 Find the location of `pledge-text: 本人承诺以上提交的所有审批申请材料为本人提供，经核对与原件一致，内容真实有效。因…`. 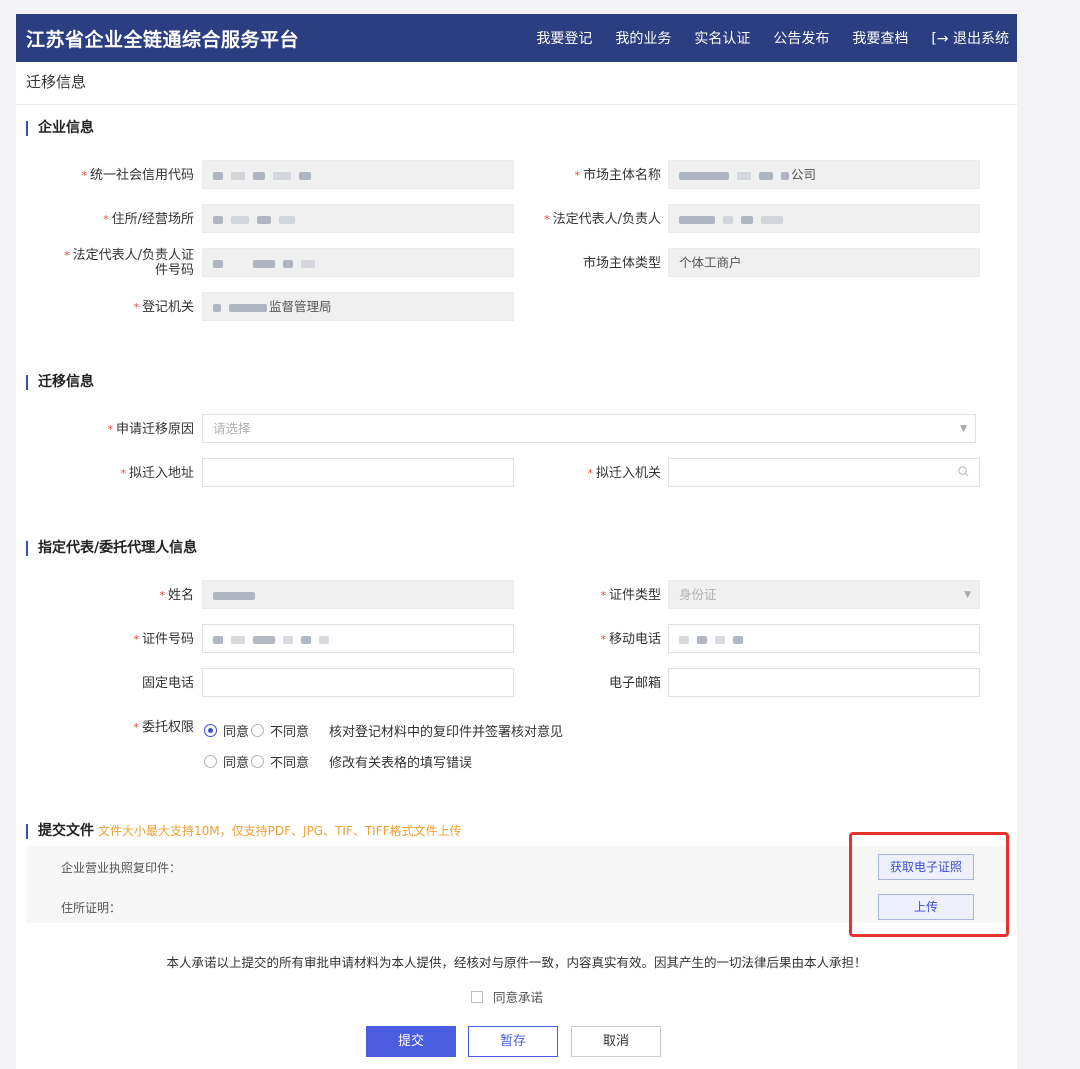

pledge-text: 本人承诺以上提交的所有审批申请材料为本人提供，经核对与原件一致，内容真实有效。因… is located at coordinates (516, 962).